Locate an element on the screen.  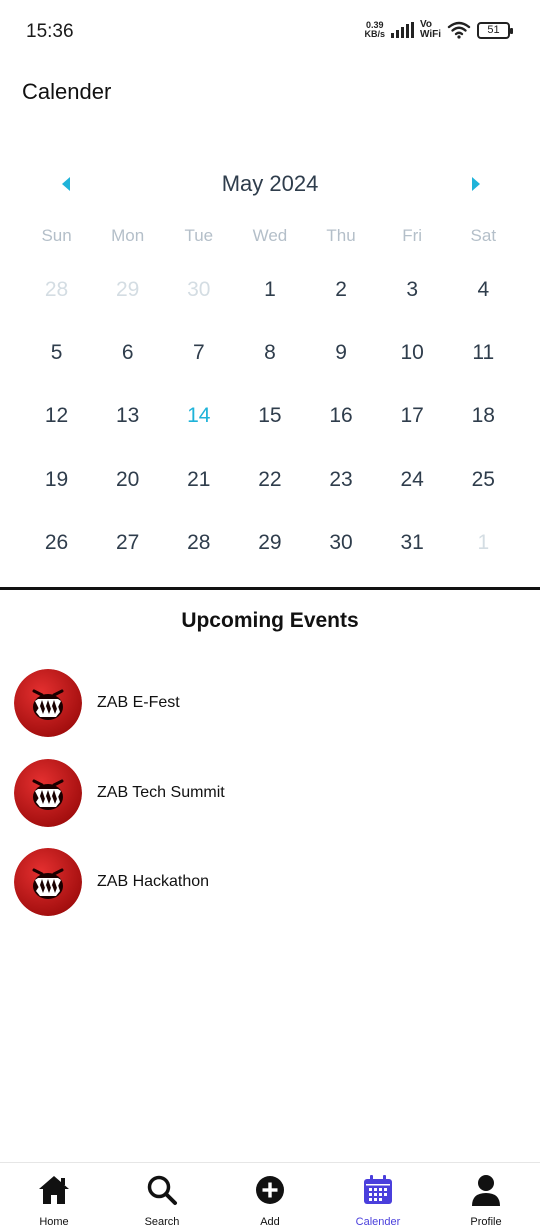
day-cell: 16 is located at coordinates (341, 418).